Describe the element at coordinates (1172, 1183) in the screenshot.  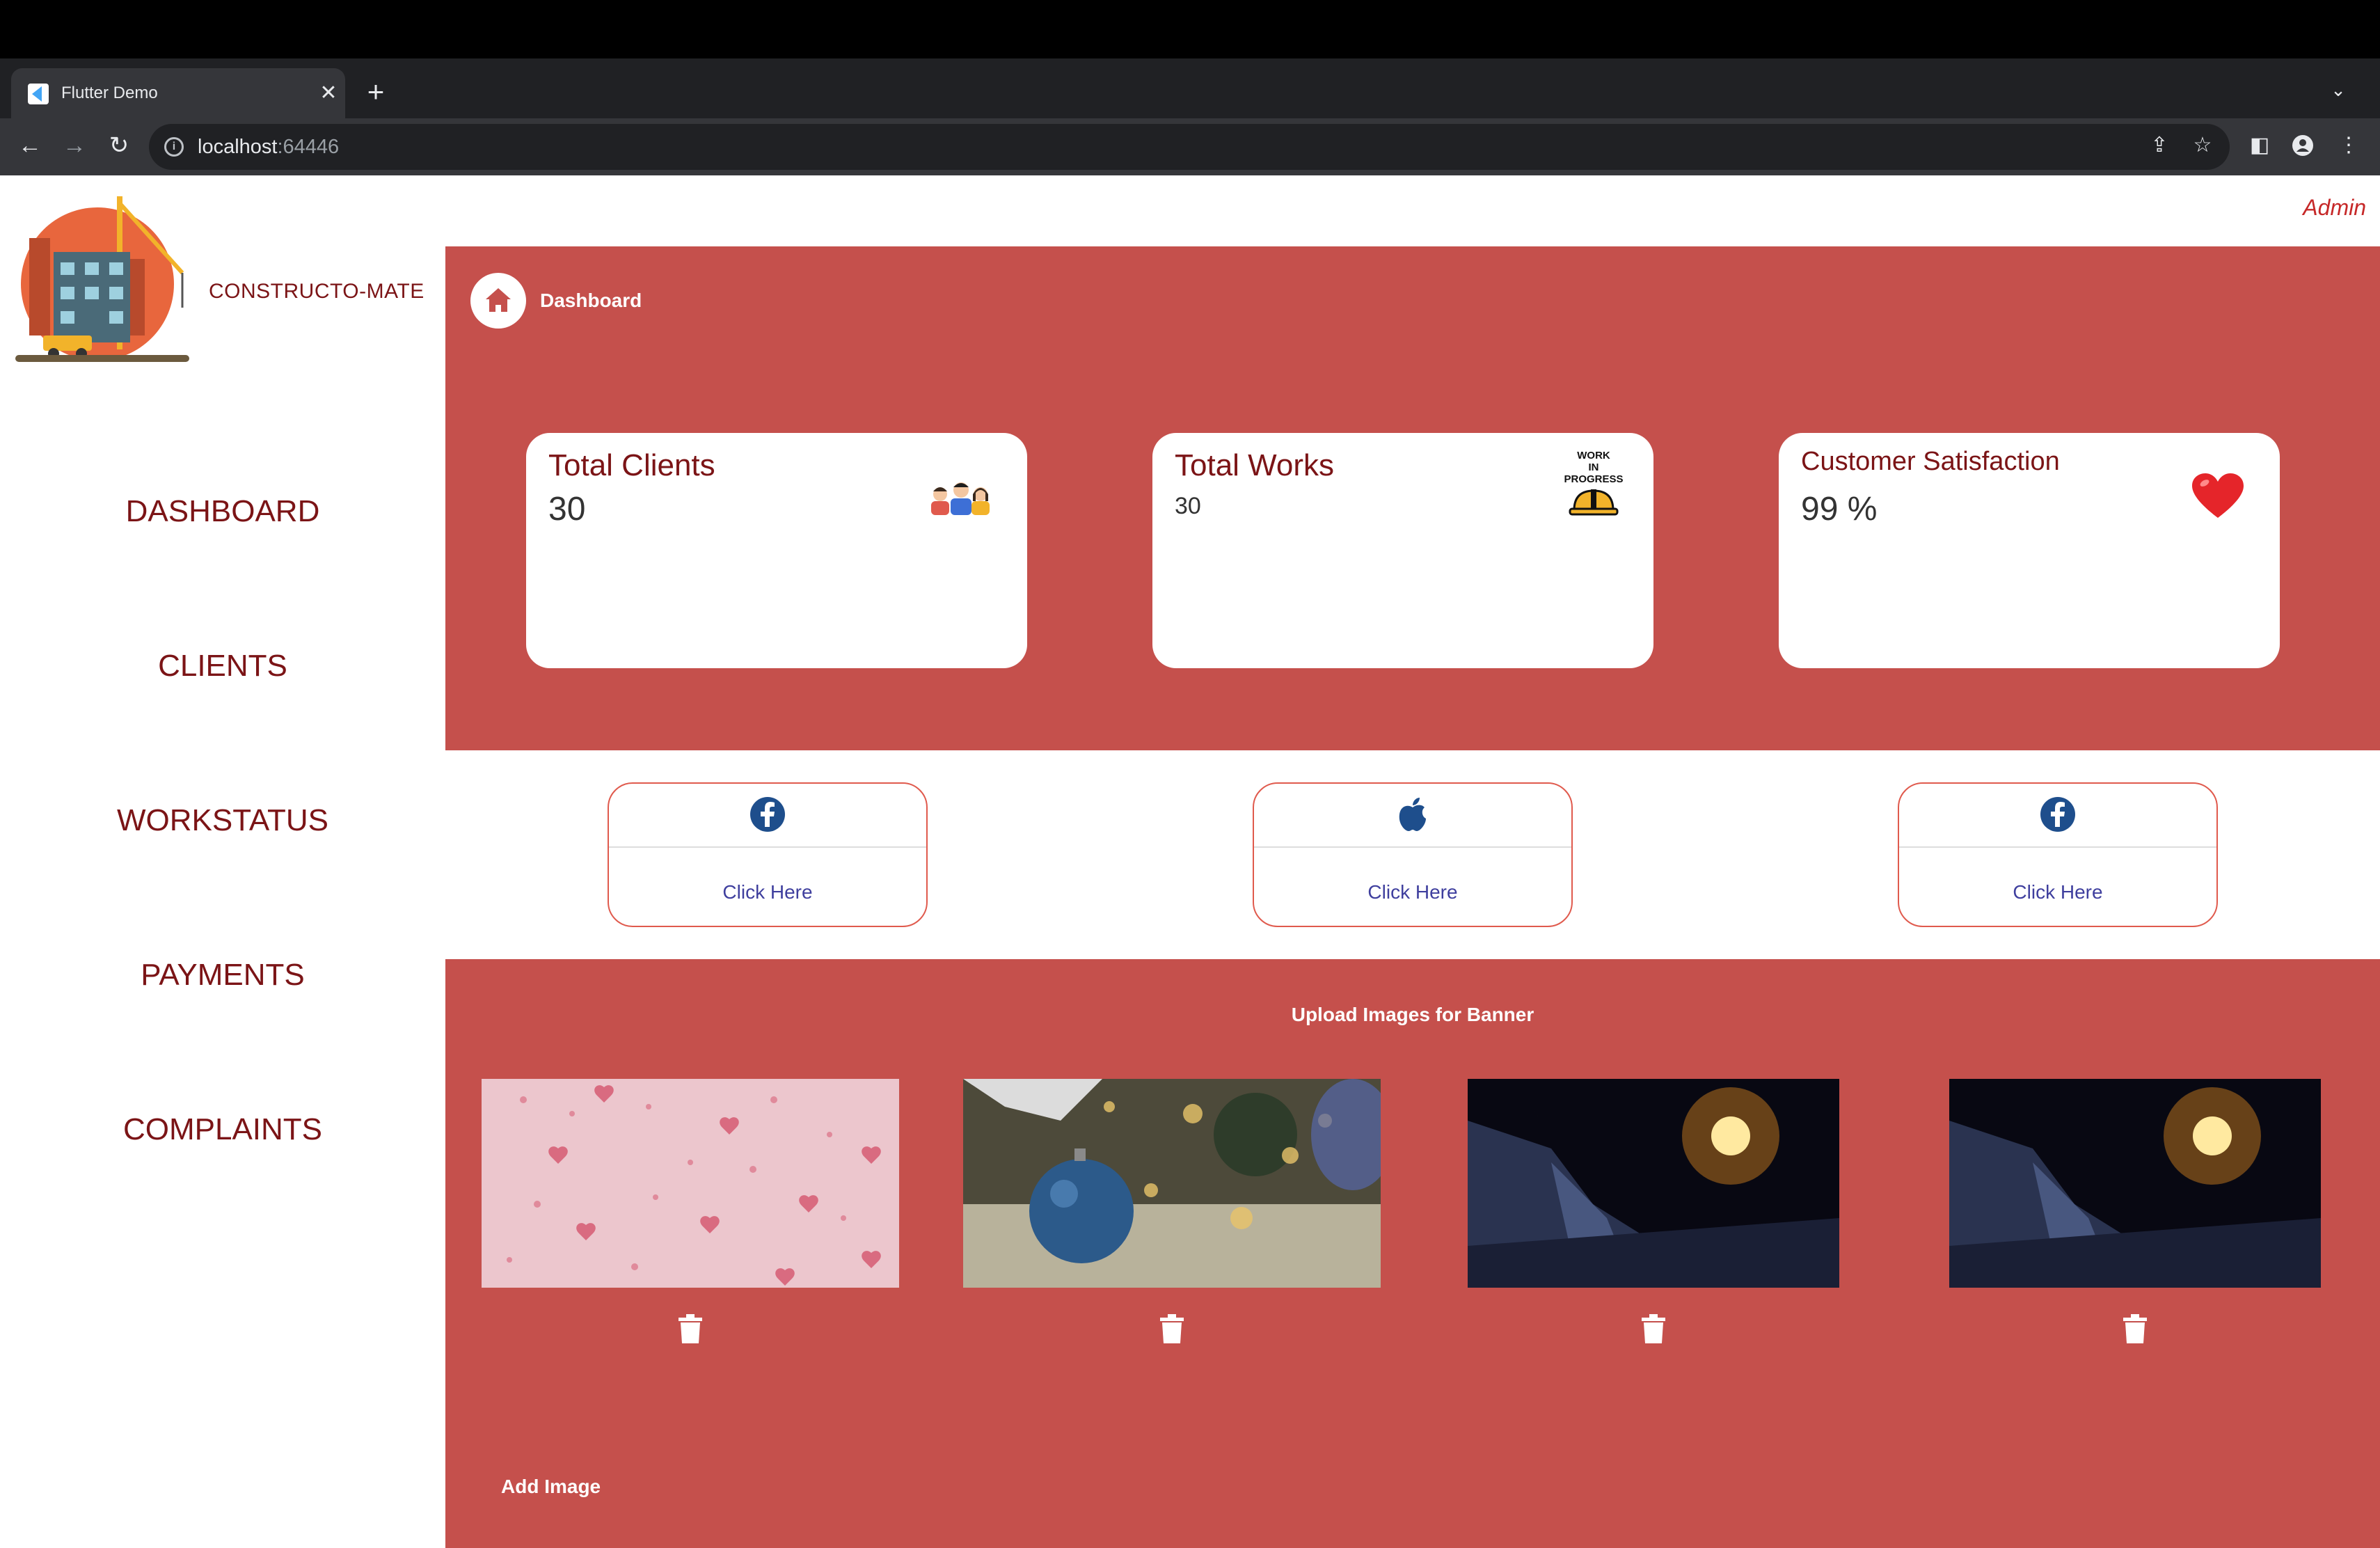
I see `banner-image-ornament` at that location.